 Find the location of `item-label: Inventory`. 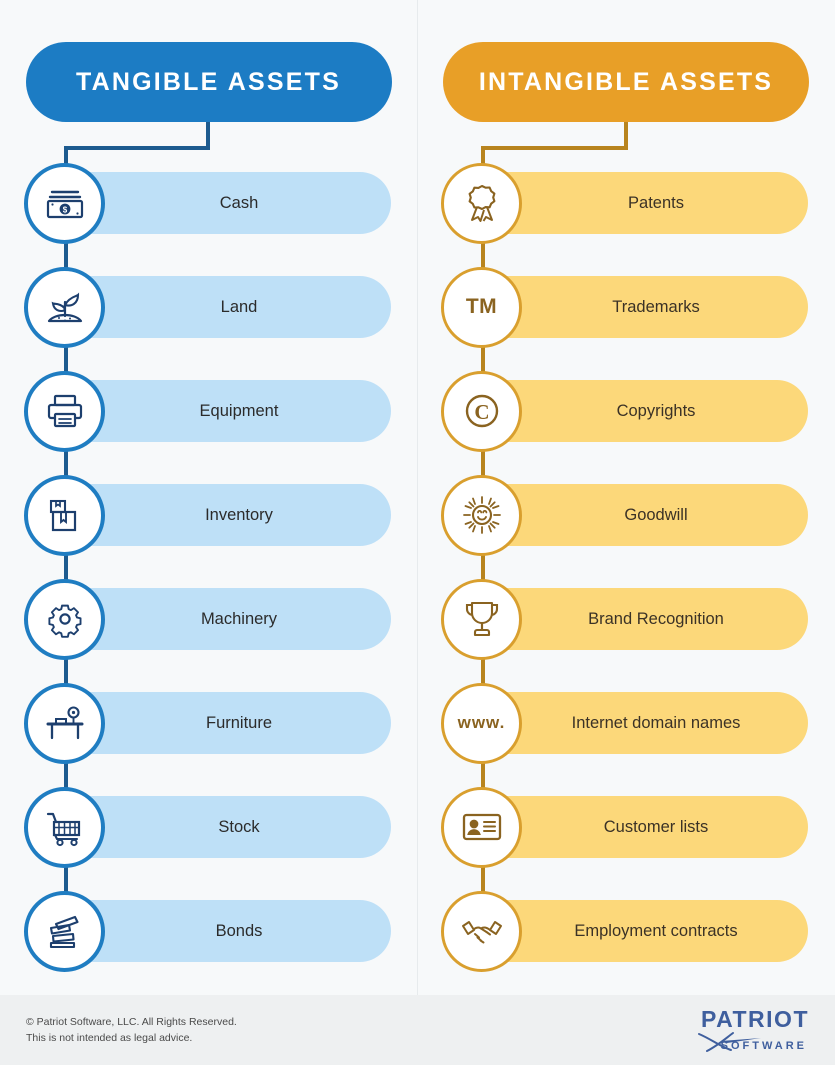

item-label: Inventory is located at coordinates (239, 514).